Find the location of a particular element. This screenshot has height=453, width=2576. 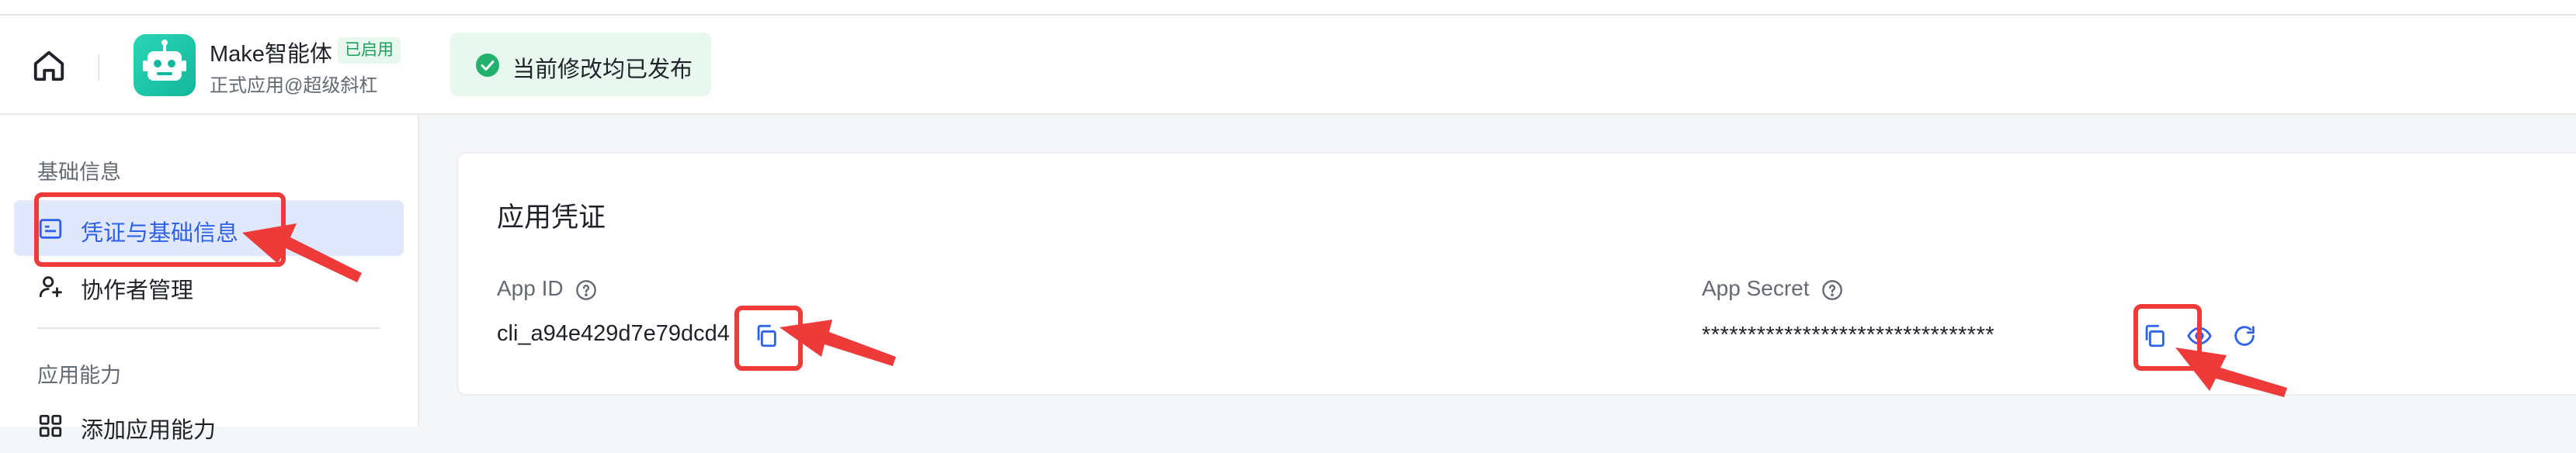

sidebar-item-label: 添加应用能力 is located at coordinates (149, 430).